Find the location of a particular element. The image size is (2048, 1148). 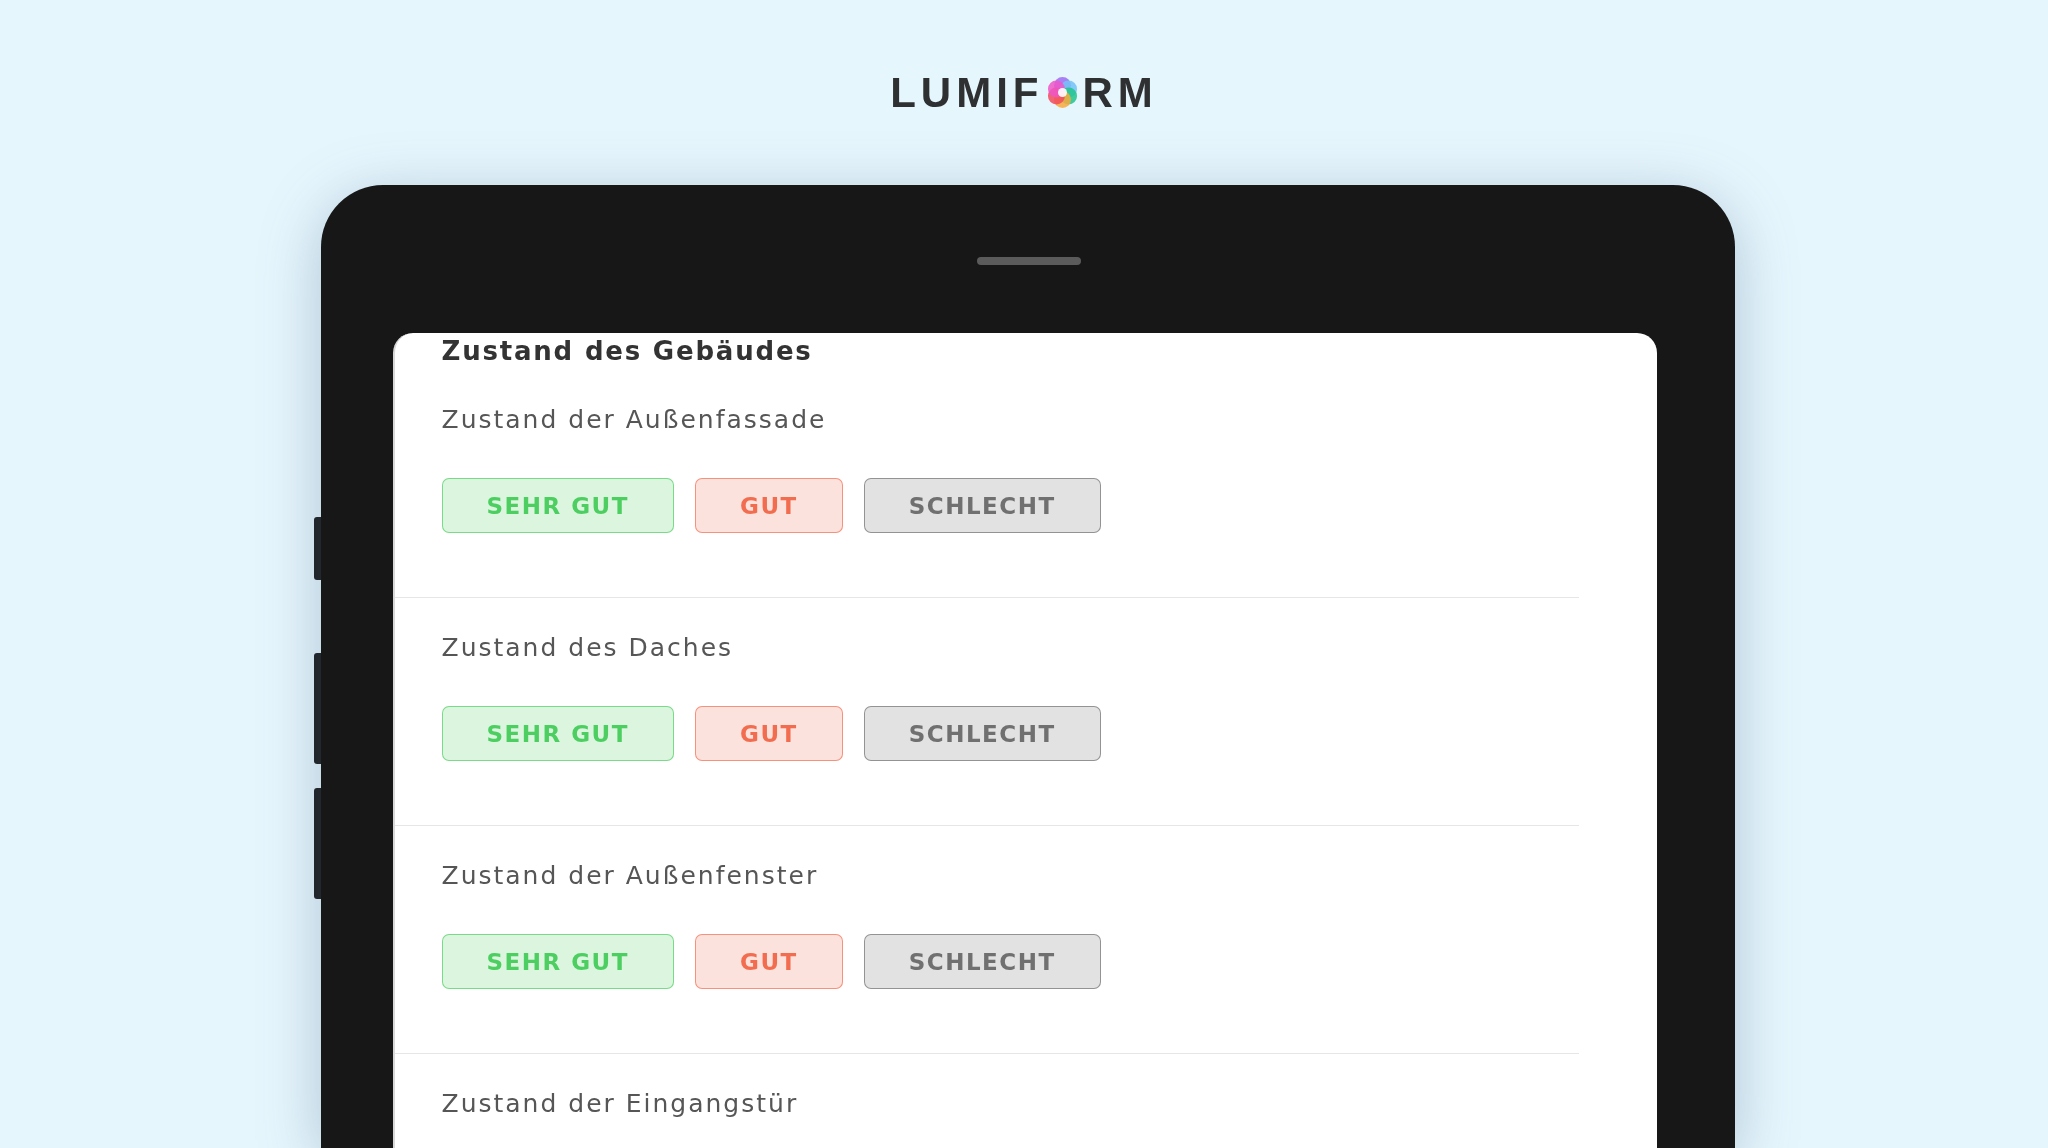

section-title: Zustand des Gebäudes is located at coordinates (627, 351).